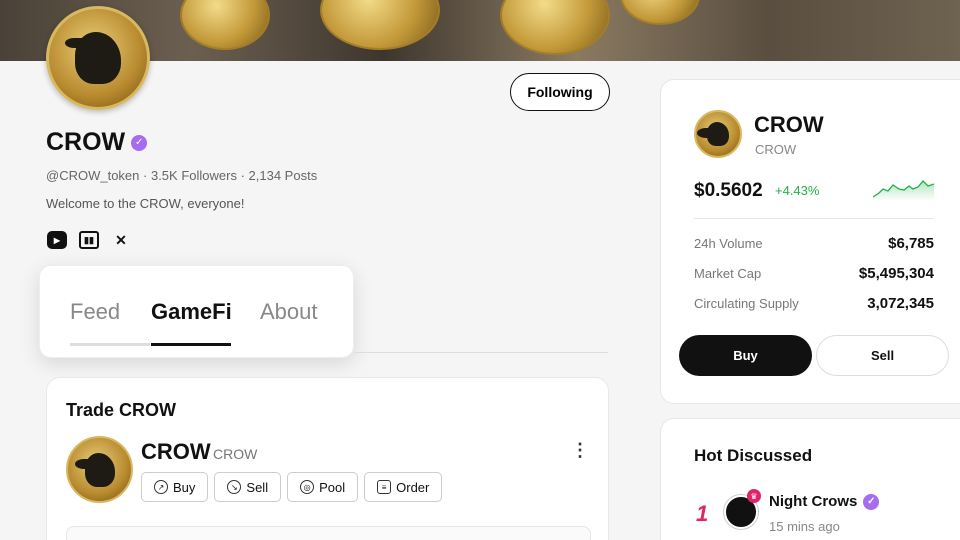 The height and width of the screenshot is (540, 960). What do you see at coordinates (882, 355) in the screenshot?
I see `sell-button: Sell` at bounding box center [882, 355].